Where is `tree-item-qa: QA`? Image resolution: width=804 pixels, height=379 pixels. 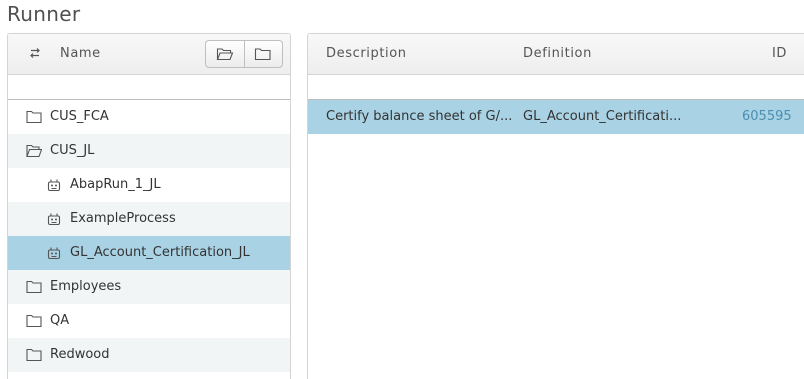 tree-item-qa: QA is located at coordinates (149, 321).